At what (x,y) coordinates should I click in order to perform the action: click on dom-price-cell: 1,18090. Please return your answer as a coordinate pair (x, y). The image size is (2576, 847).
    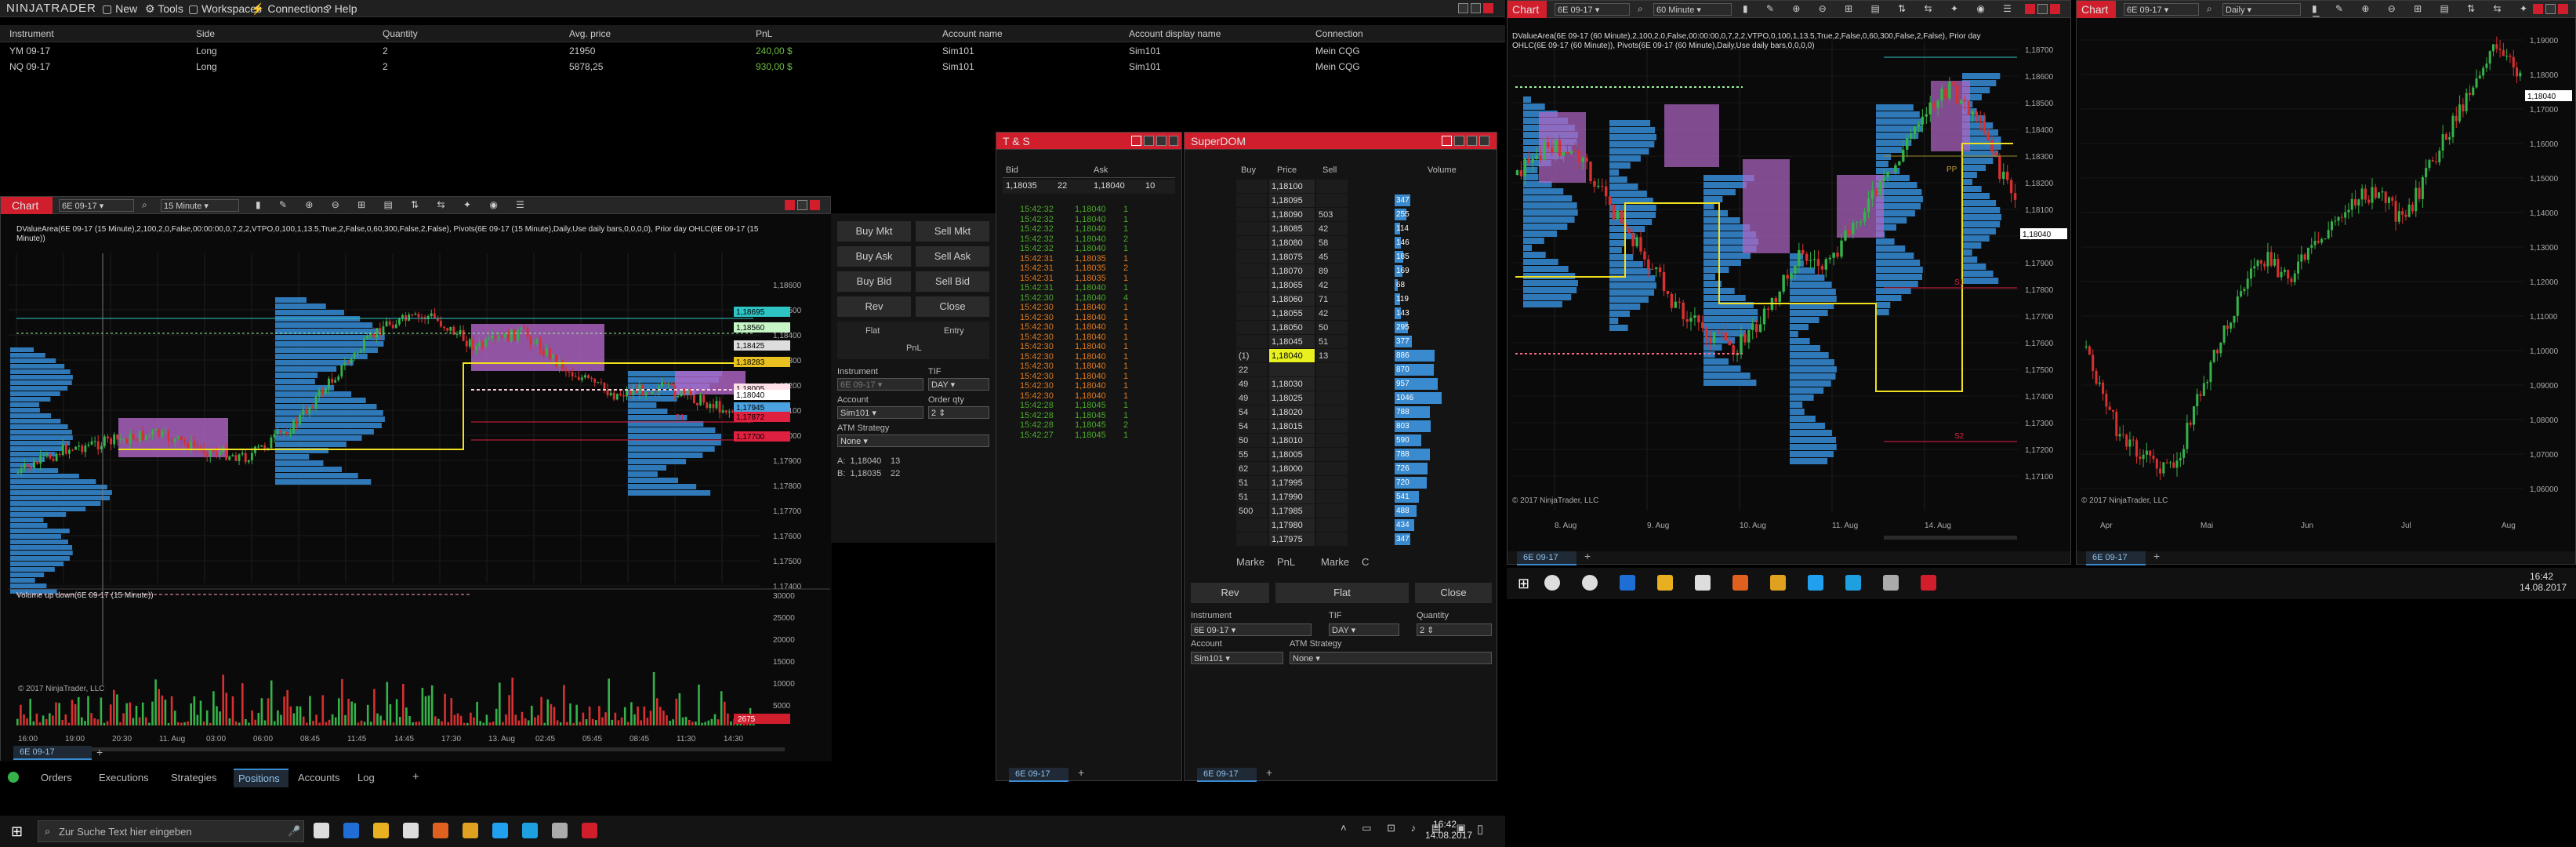
    Looking at the image, I should click on (1292, 214).